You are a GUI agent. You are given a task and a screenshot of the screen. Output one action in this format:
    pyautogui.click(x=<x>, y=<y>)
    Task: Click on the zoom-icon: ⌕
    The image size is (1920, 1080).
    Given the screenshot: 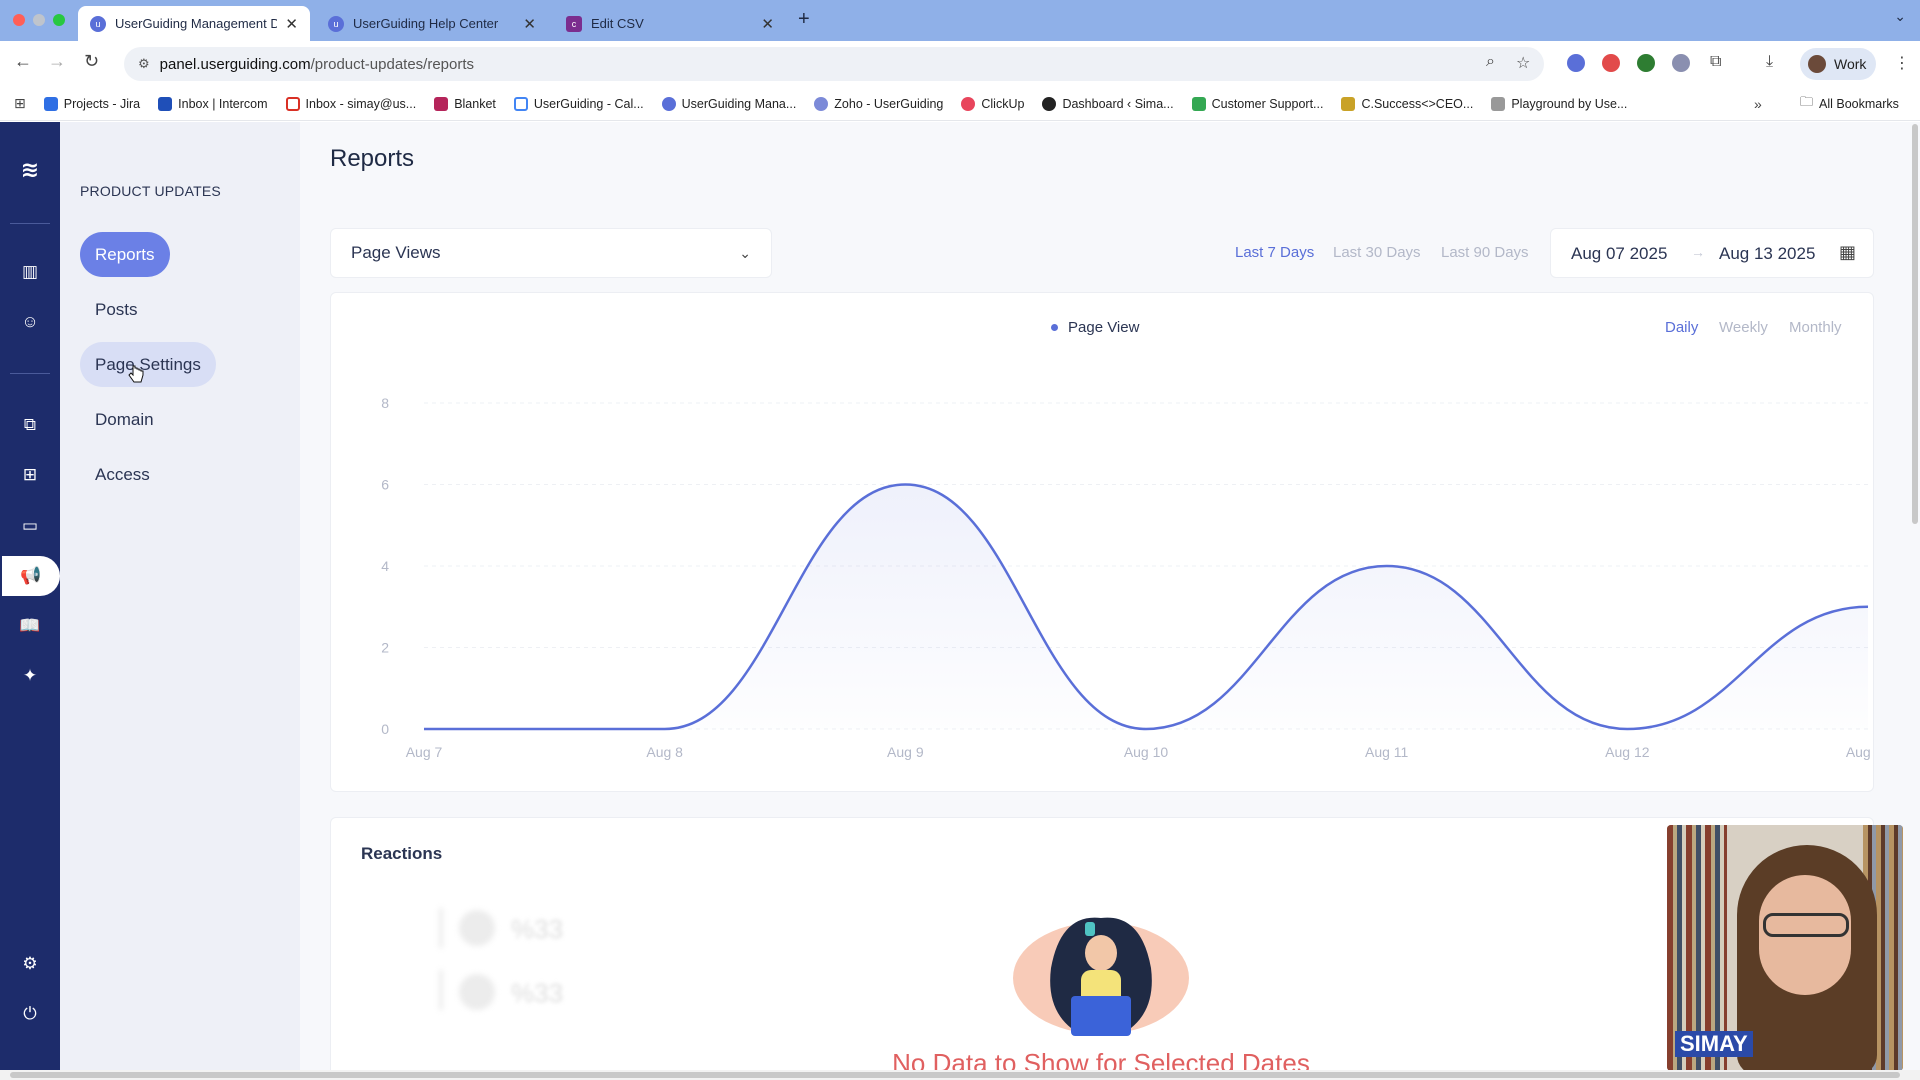 What is the action you would take?
    pyautogui.click(x=1490, y=62)
    